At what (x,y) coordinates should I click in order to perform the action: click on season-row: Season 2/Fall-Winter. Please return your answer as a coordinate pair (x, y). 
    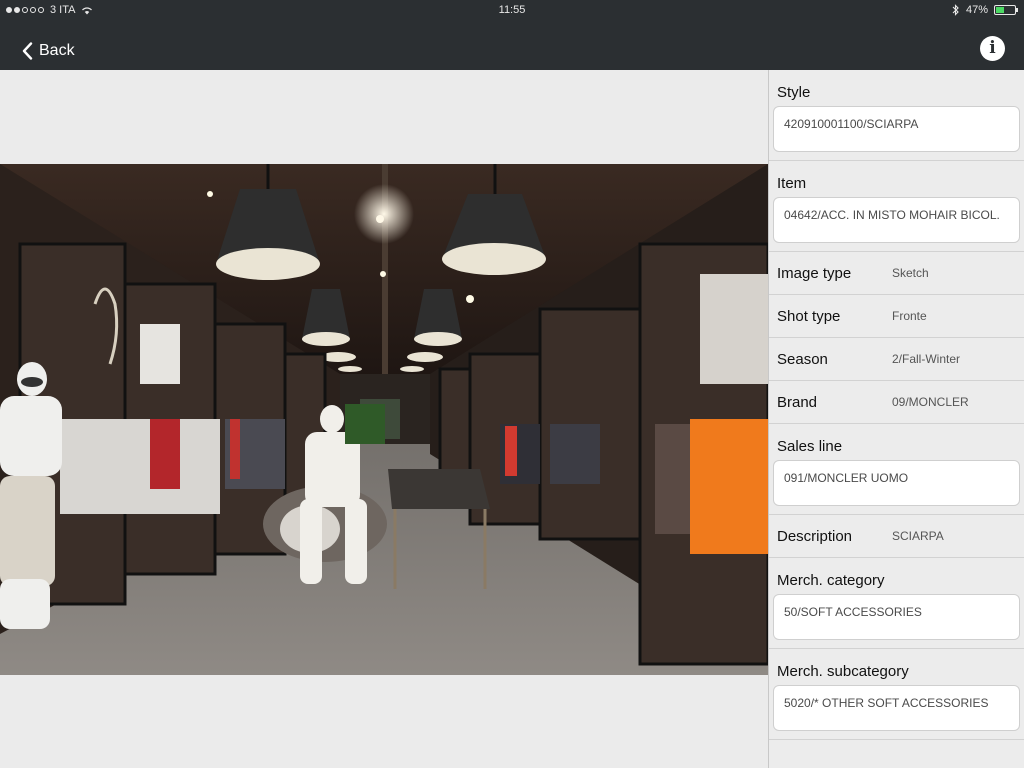
    Looking at the image, I should click on (896, 359).